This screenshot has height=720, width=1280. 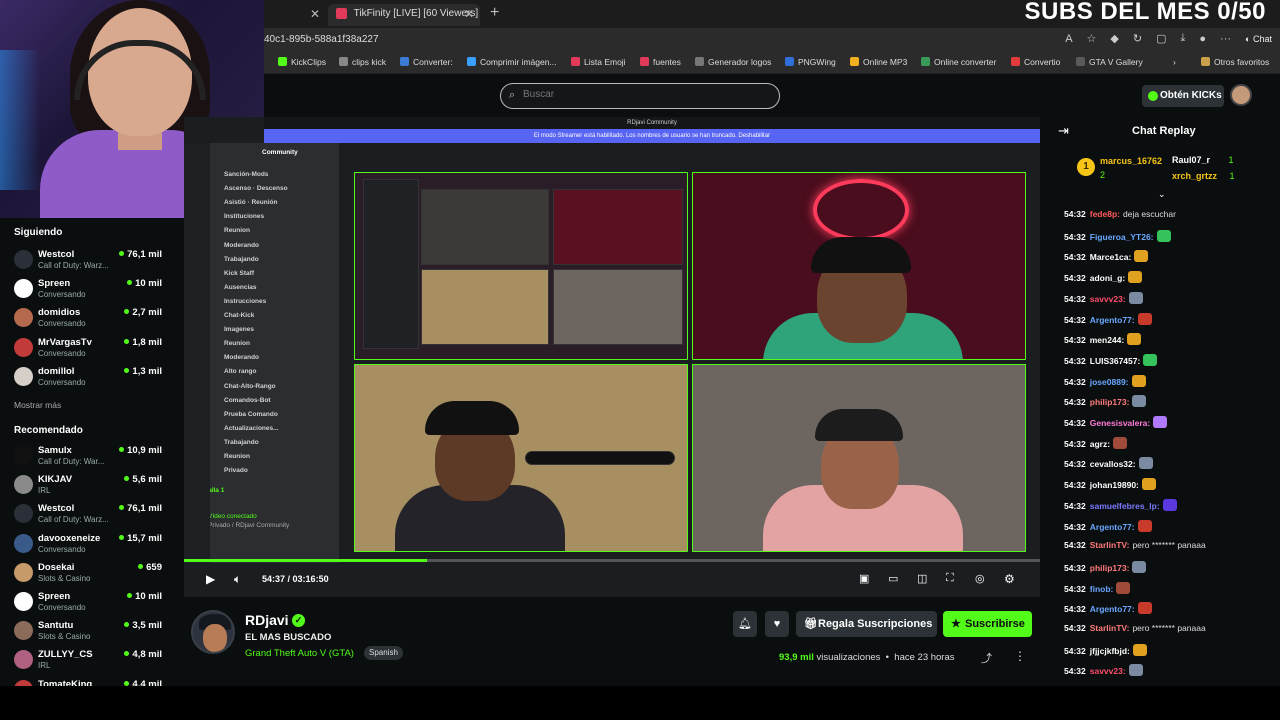 I want to click on message-user: finob:, so click(x=1102, y=589).